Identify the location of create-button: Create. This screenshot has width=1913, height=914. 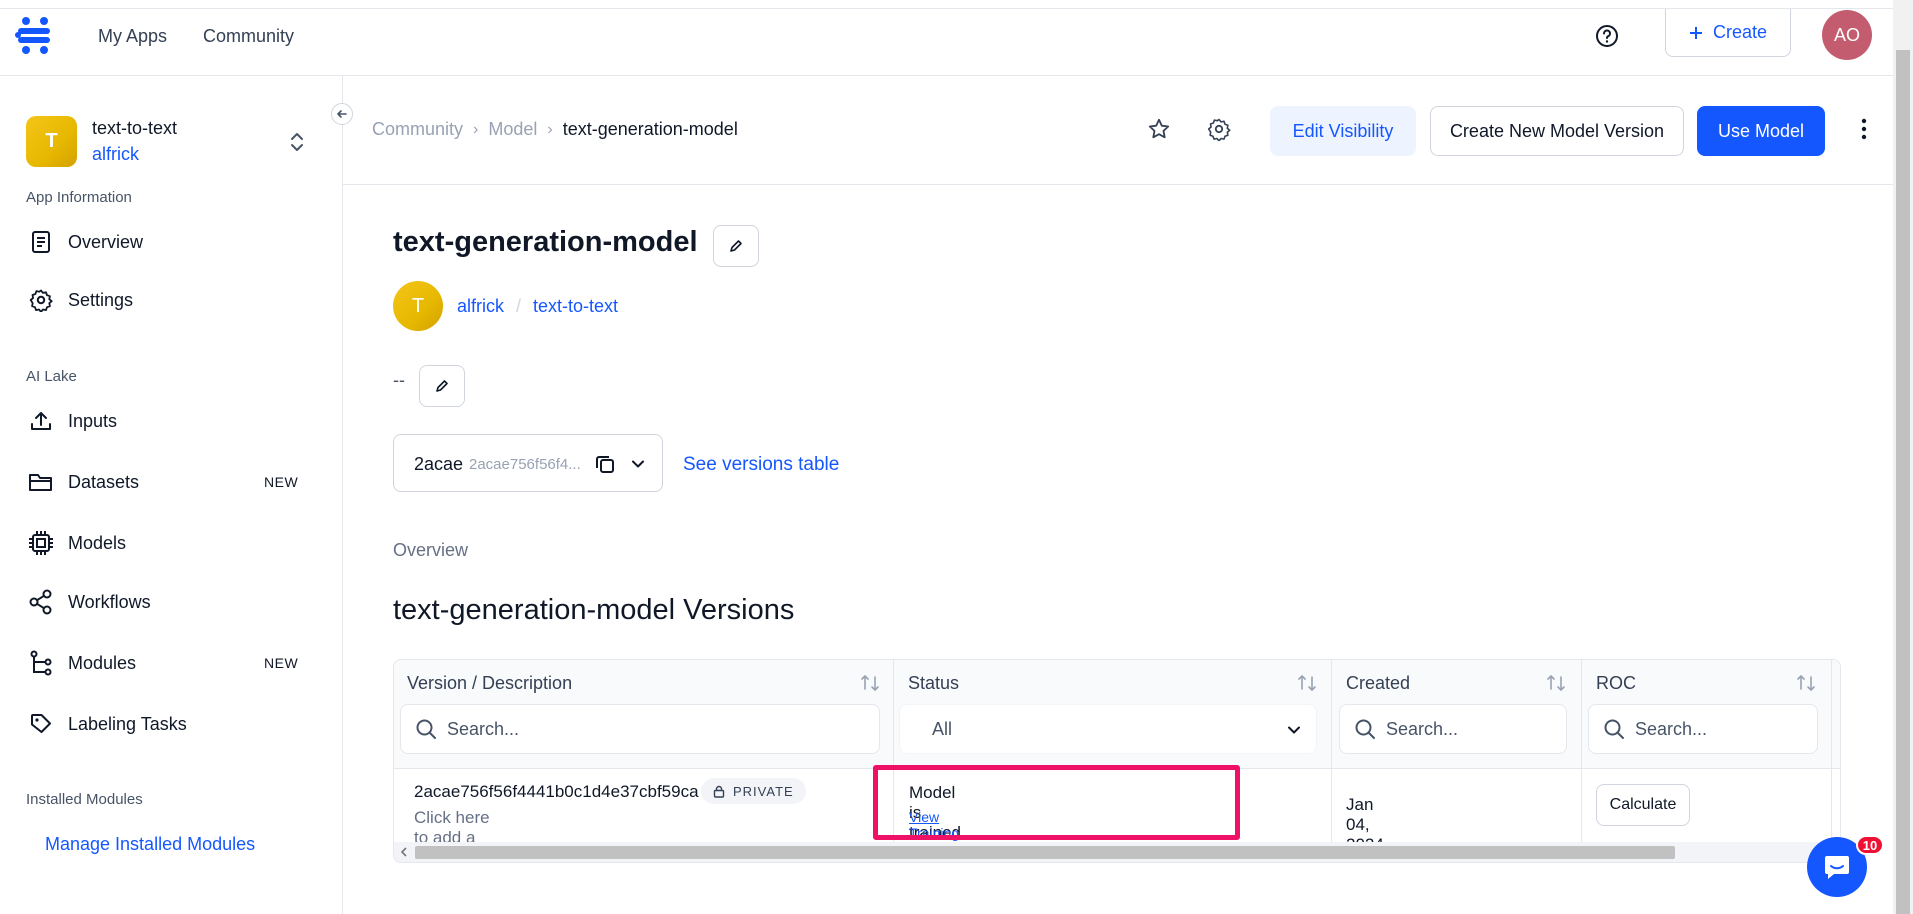
(1728, 33).